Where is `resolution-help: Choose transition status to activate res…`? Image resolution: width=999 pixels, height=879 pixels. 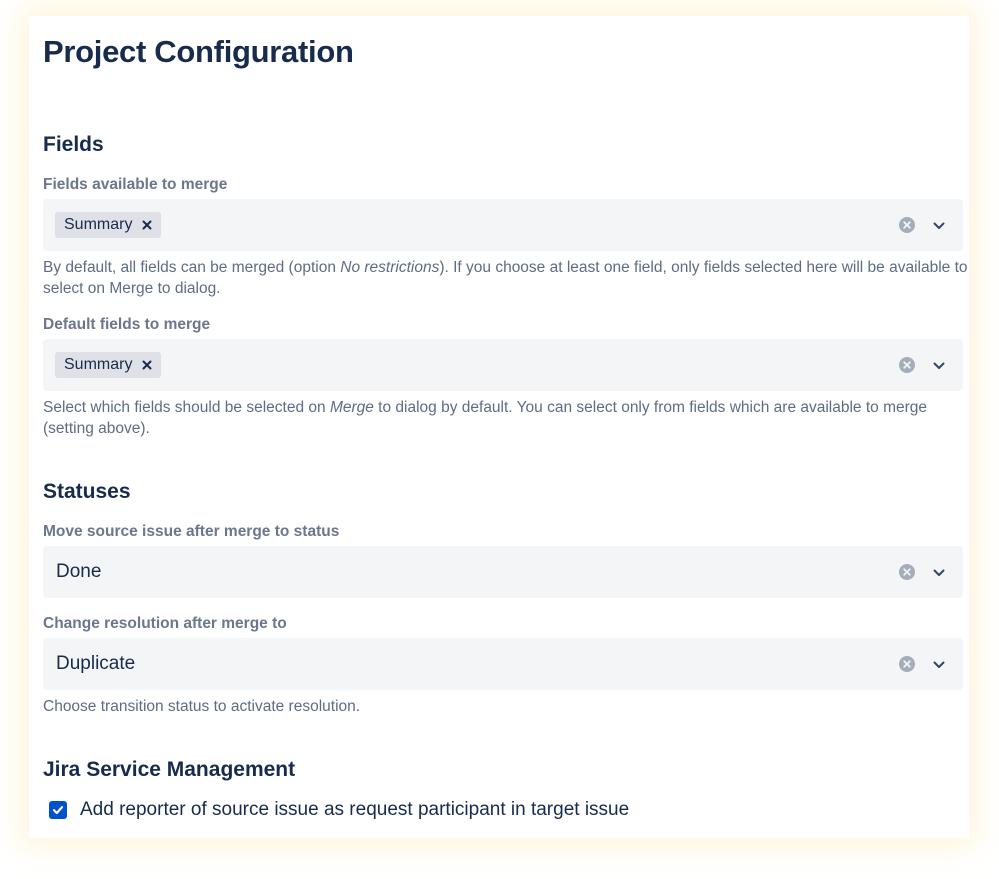
resolution-help: Choose transition status to activate res… is located at coordinates (202, 706).